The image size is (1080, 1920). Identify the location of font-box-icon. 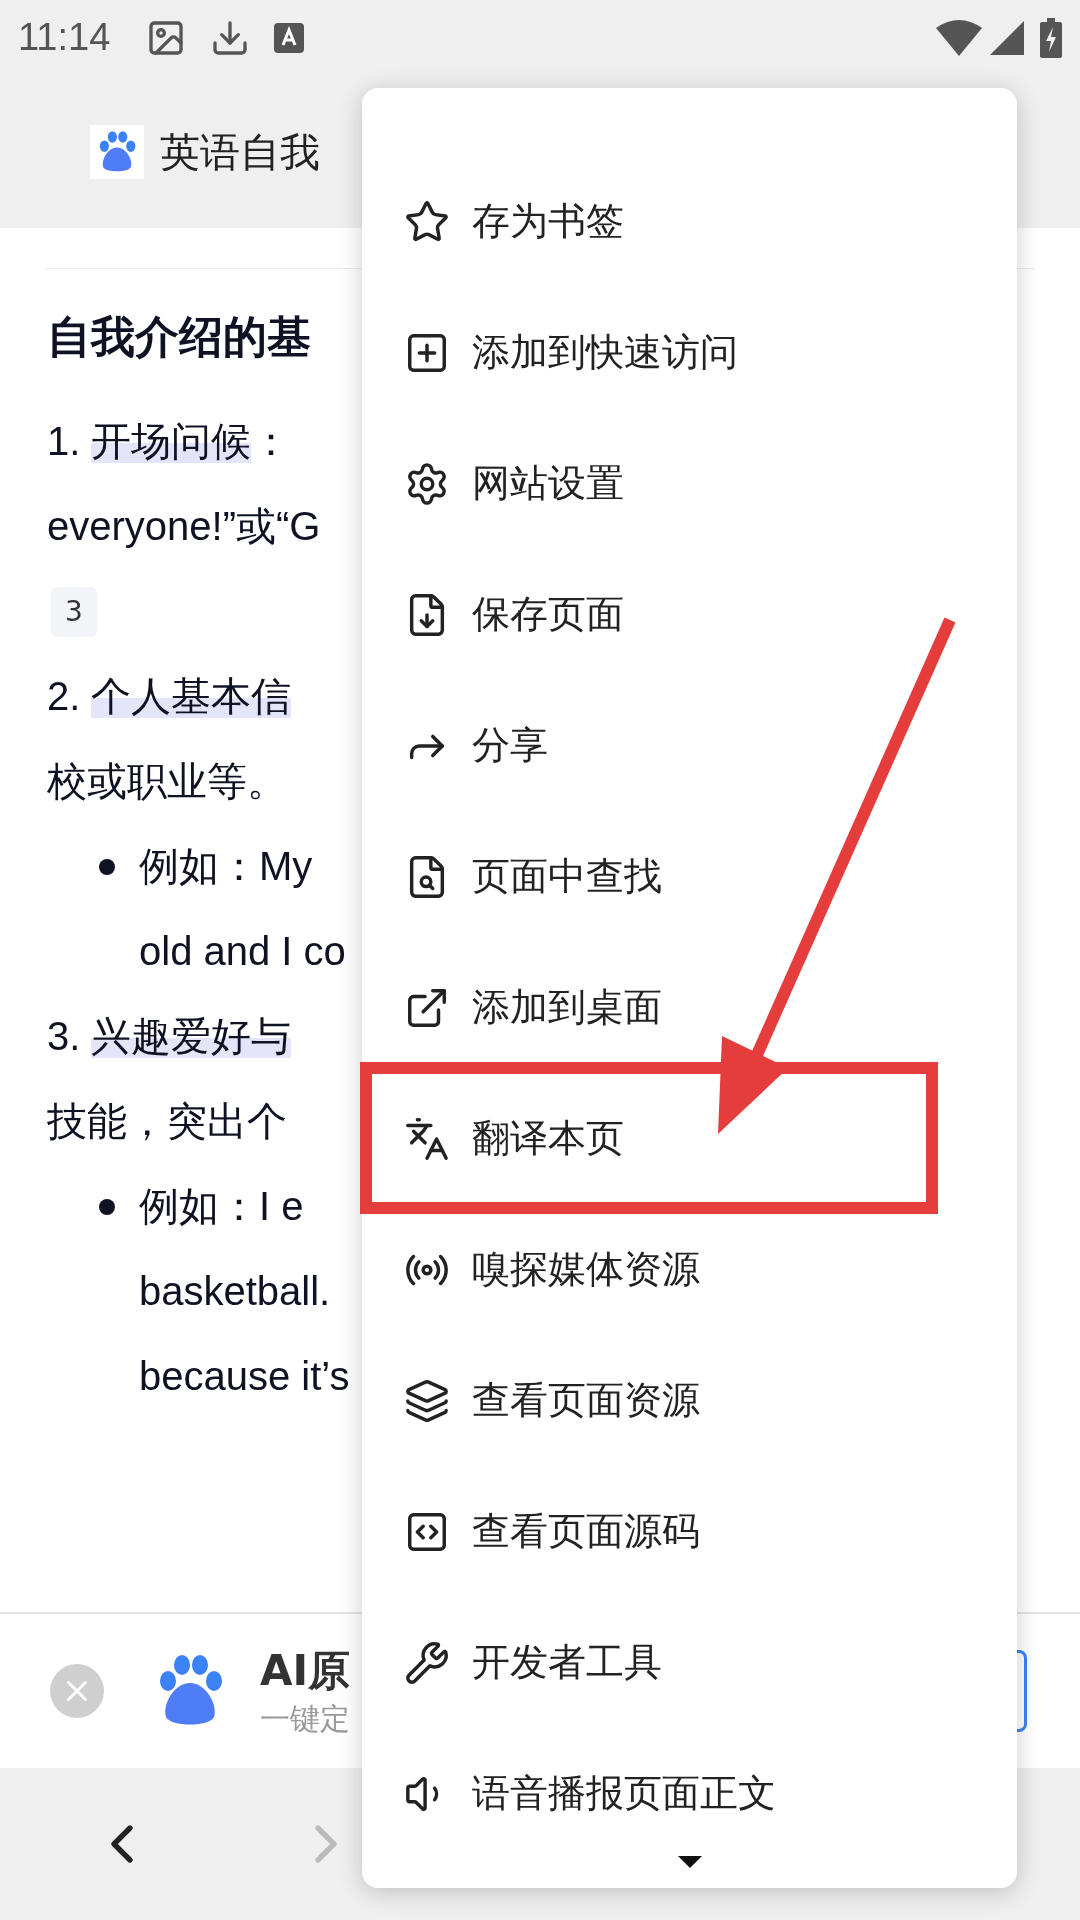
(289, 37).